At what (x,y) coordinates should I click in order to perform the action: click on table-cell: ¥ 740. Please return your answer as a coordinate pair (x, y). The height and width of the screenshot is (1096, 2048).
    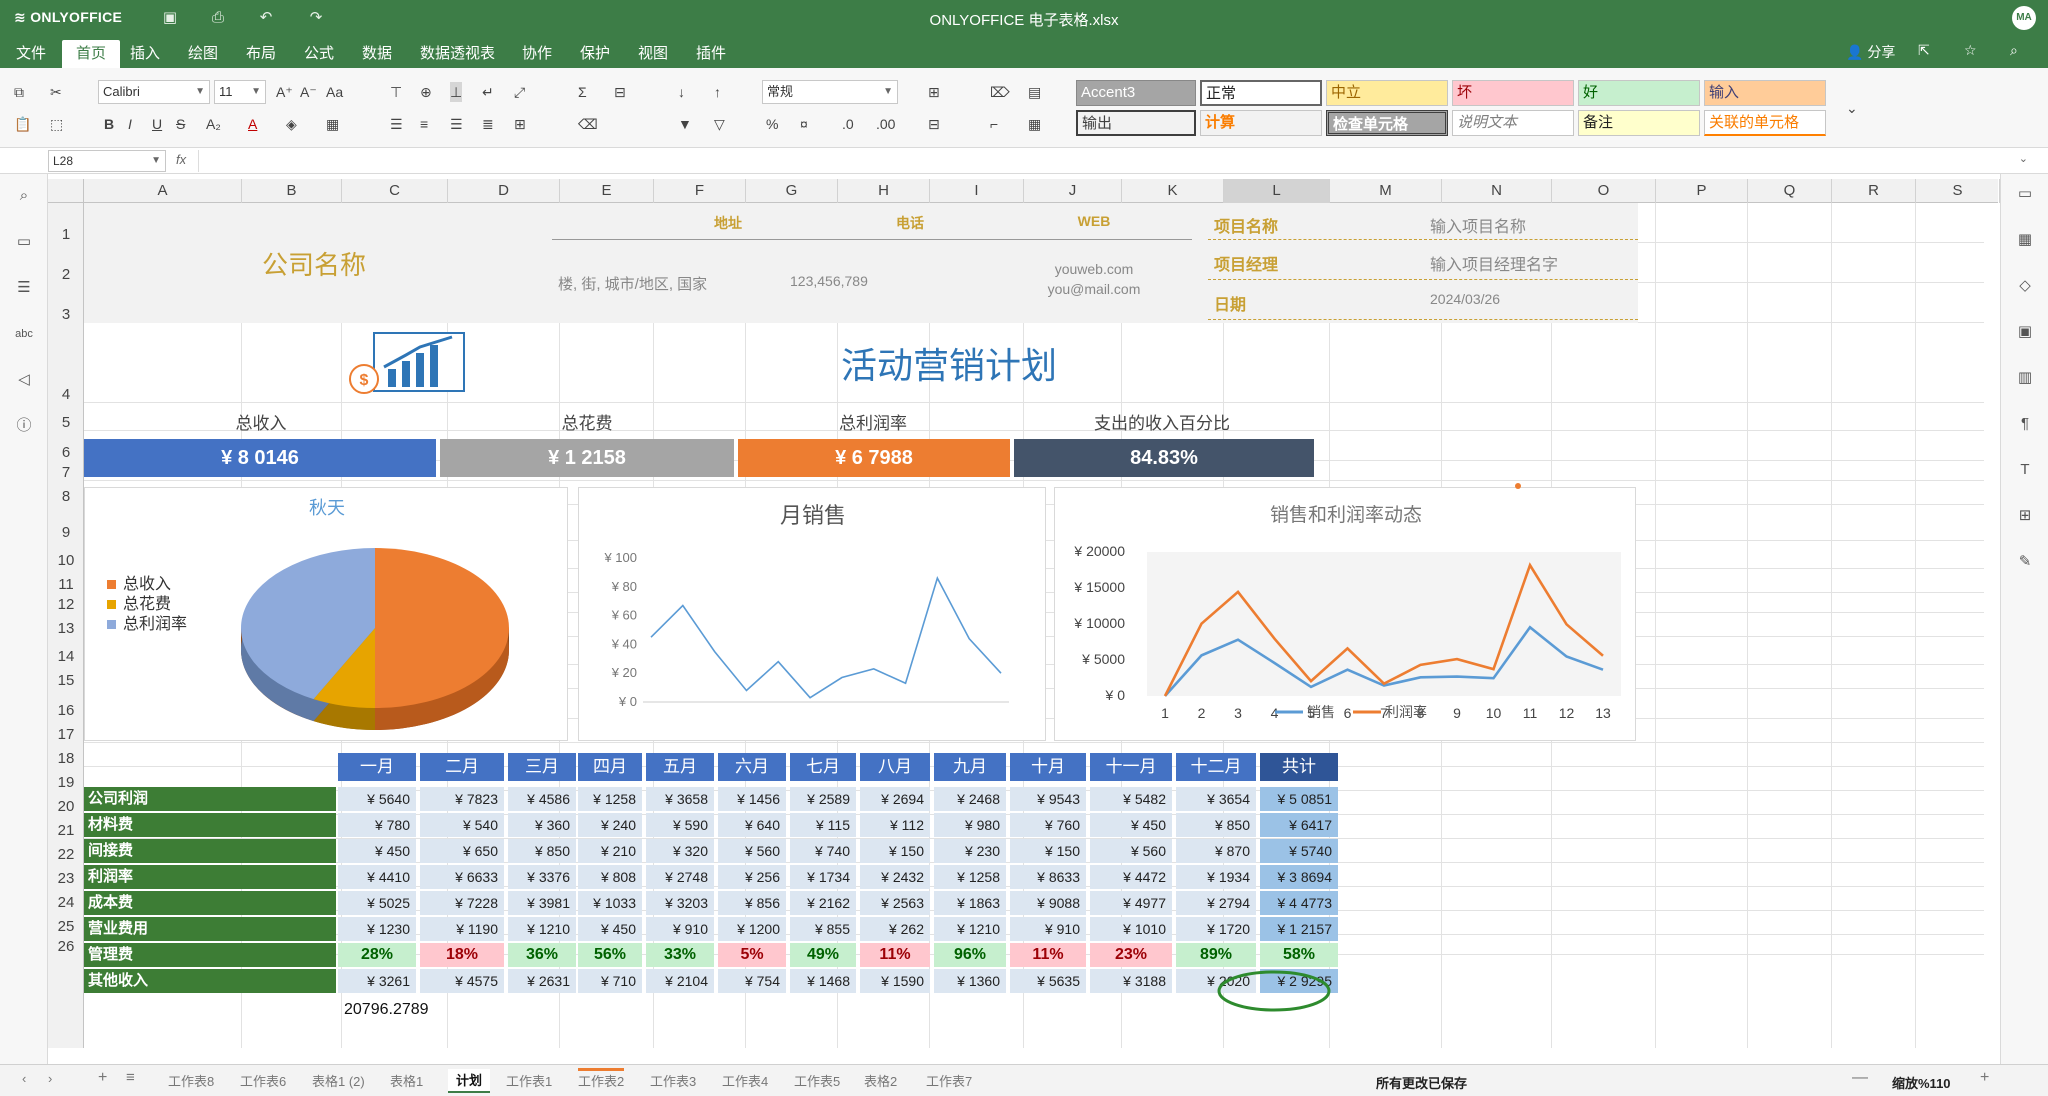
    Looking at the image, I should click on (823, 851).